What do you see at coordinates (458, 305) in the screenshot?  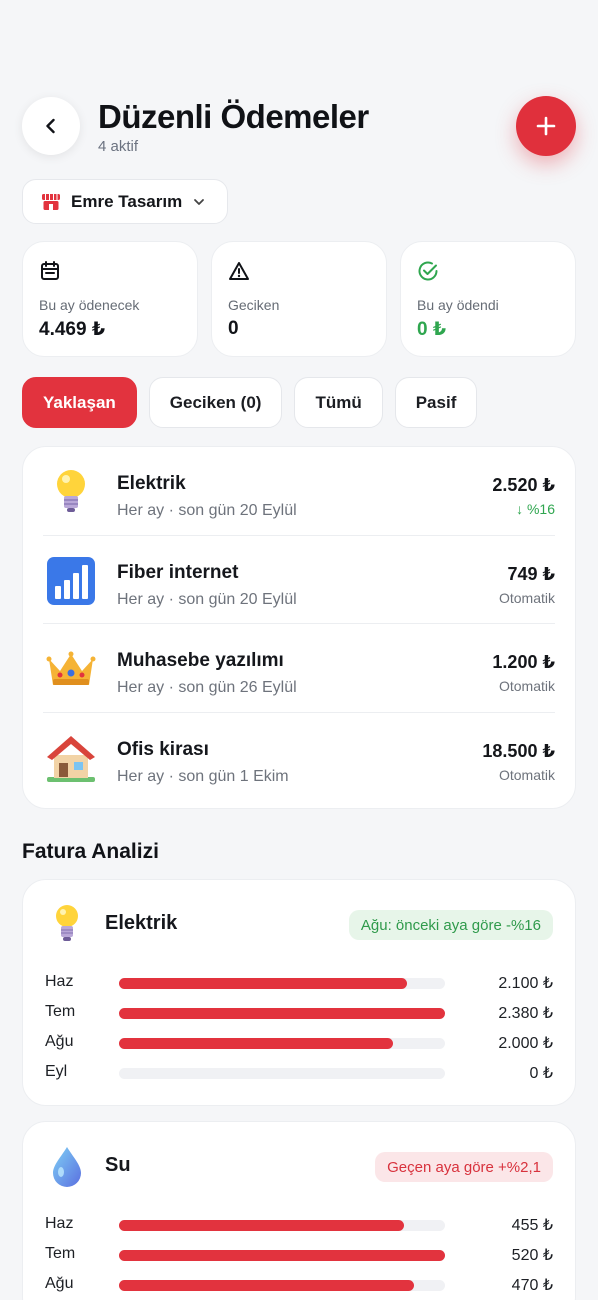 I see `stat-label: Bu ay ödendi` at bounding box center [458, 305].